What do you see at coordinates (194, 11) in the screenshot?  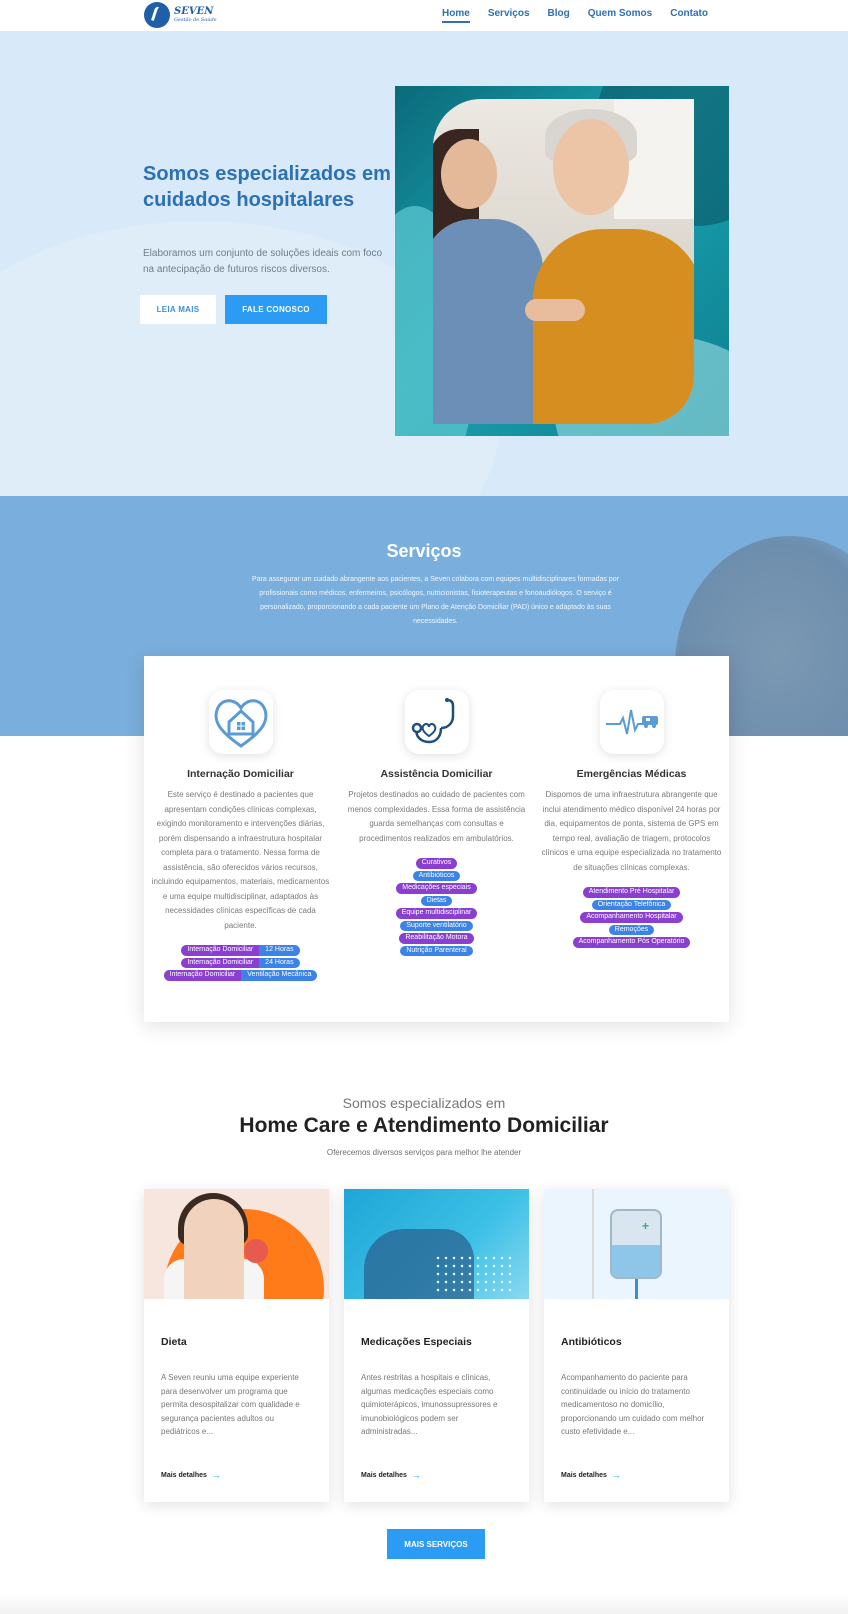 I see `brand-name: SEVEN` at bounding box center [194, 11].